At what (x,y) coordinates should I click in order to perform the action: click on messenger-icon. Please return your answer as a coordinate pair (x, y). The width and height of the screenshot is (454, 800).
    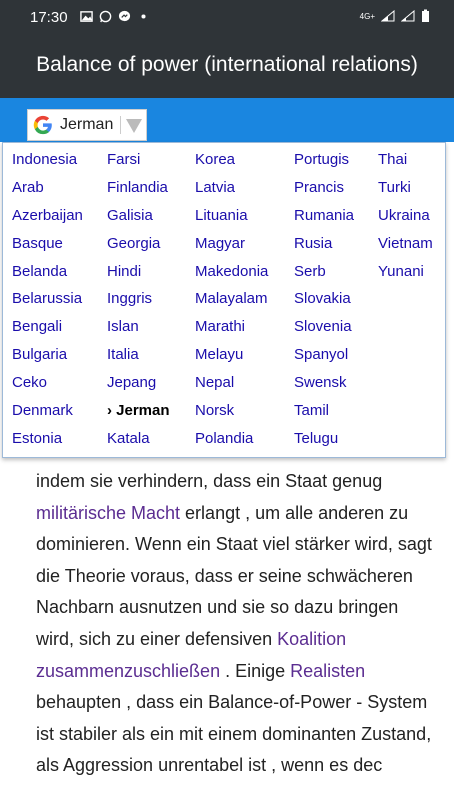
    Looking at the image, I should click on (124, 16).